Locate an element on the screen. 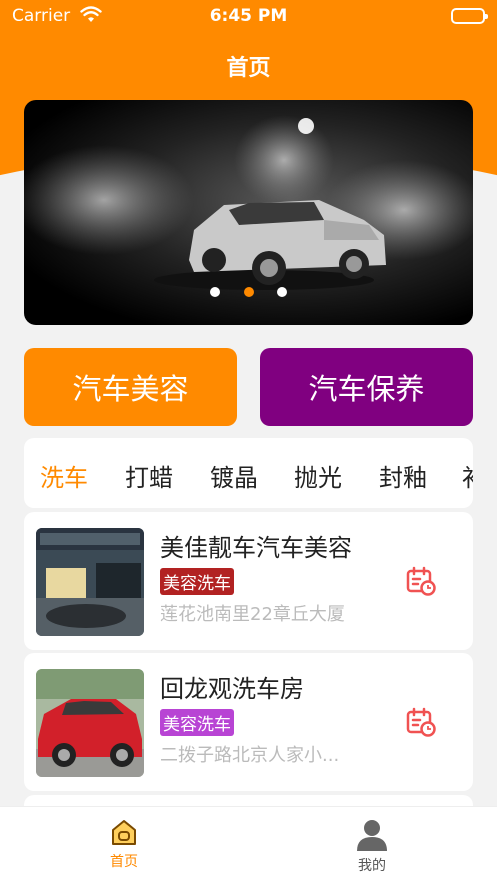 The image size is (497, 883). home-icon is located at coordinates (124, 832).